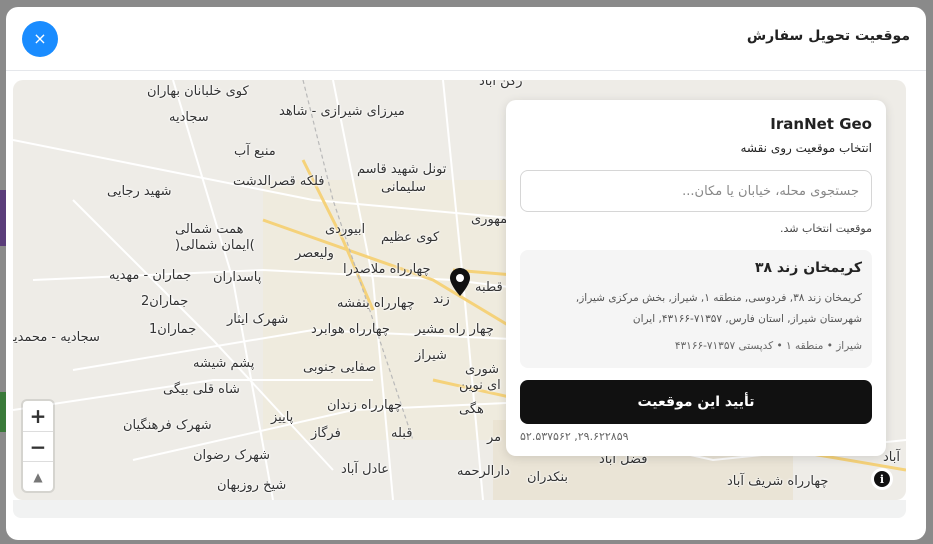 This screenshot has height=544, width=933. What do you see at coordinates (237, 277) in the screenshot?
I see `map-label: پاسداران` at bounding box center [237, 277].